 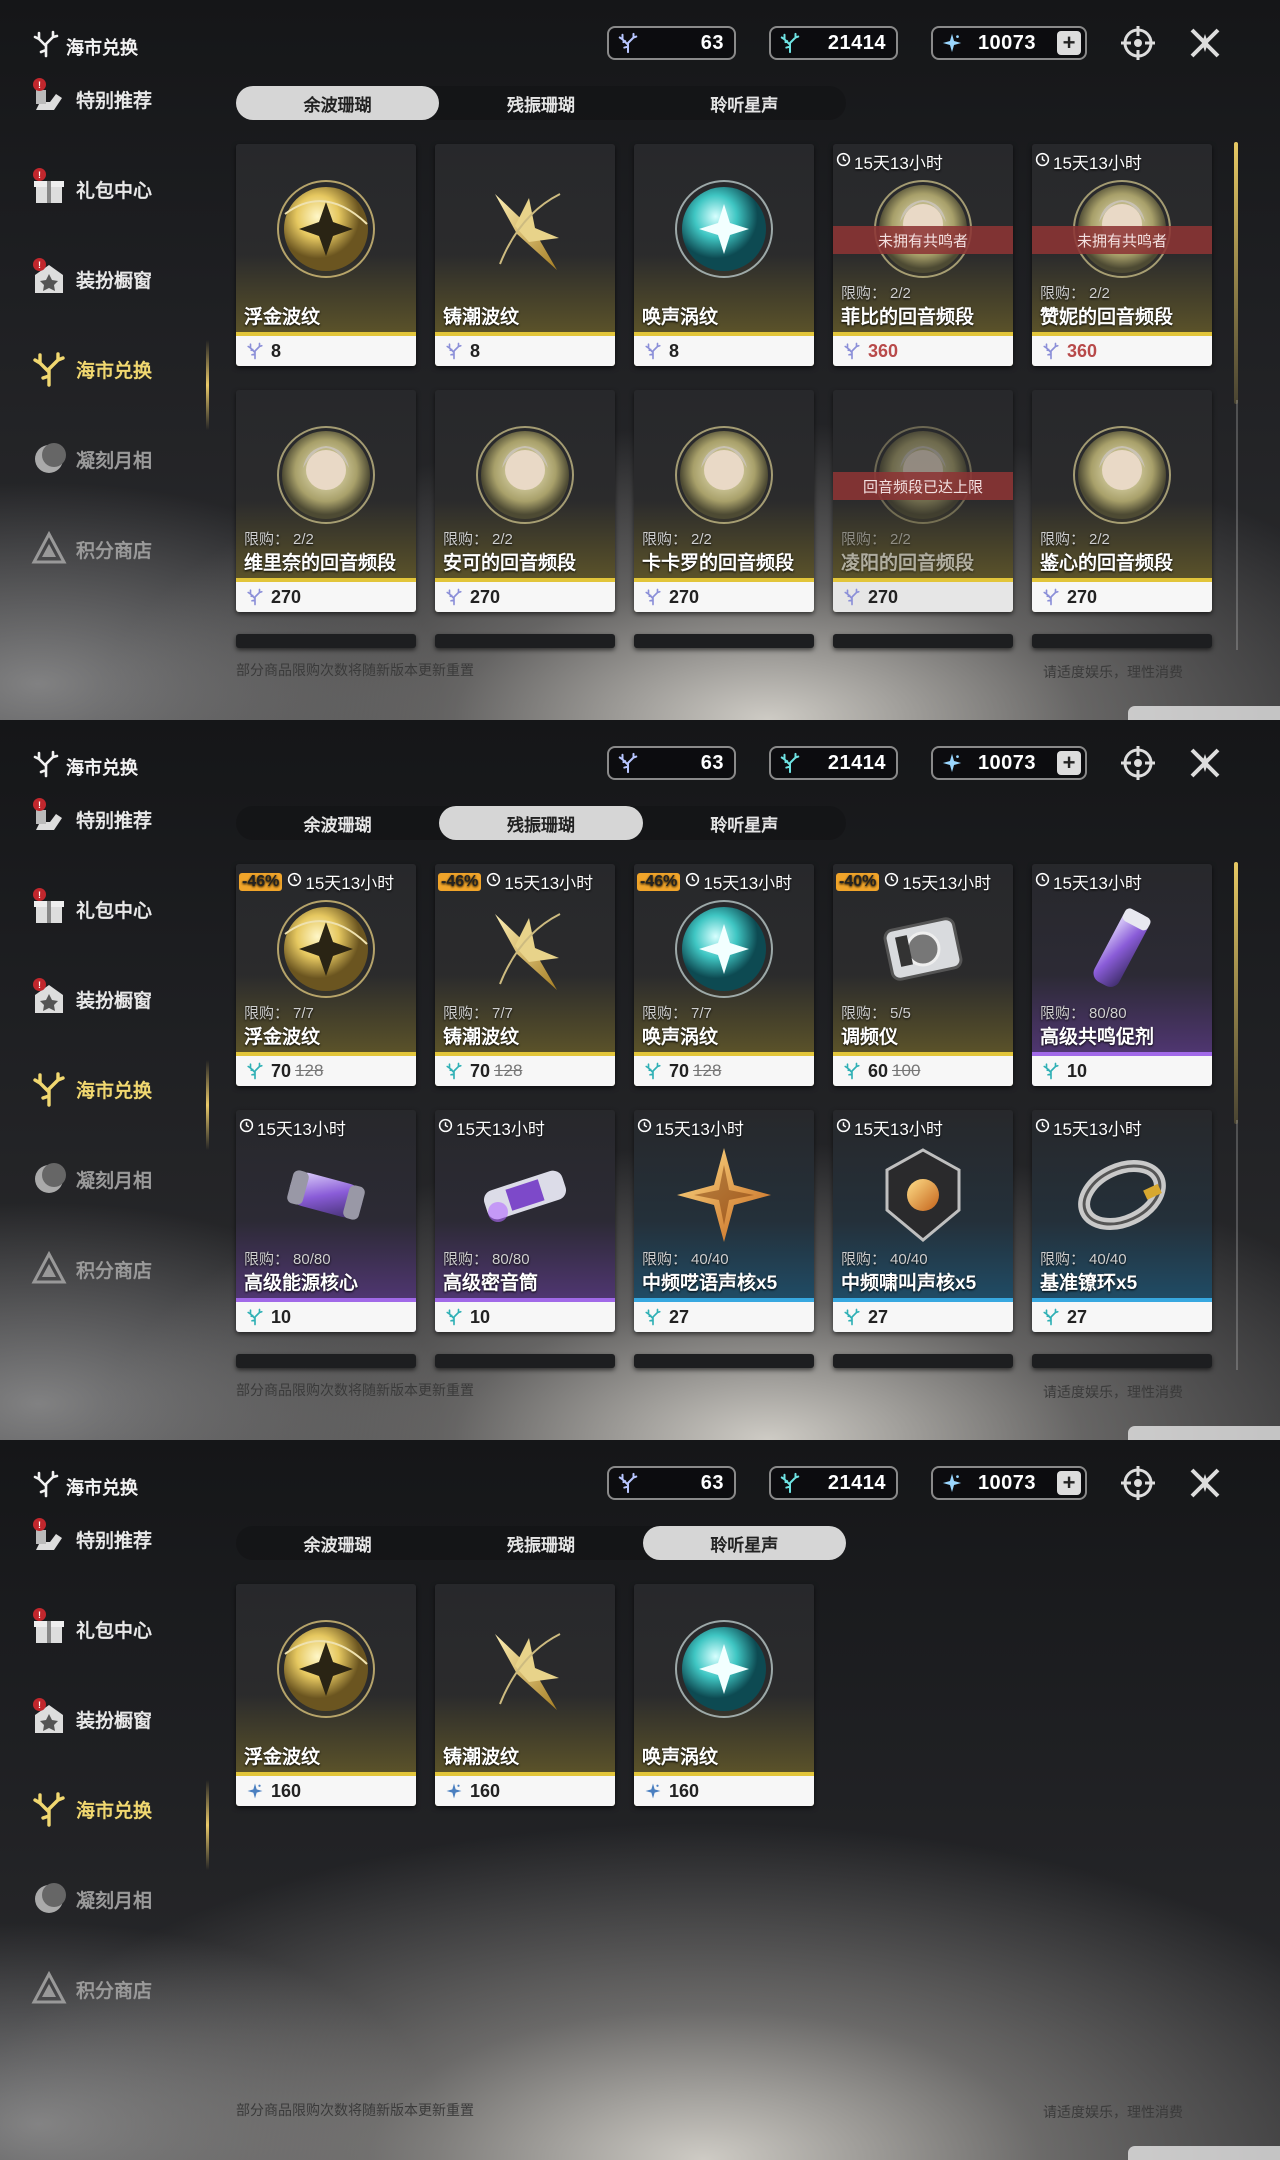 What do you see at coordinates (724, 501) in the screenshot?
I see `shop-item-card: 限购： 2/2 卡卡罗的回音频段 270` at bounding box center [724, 501].